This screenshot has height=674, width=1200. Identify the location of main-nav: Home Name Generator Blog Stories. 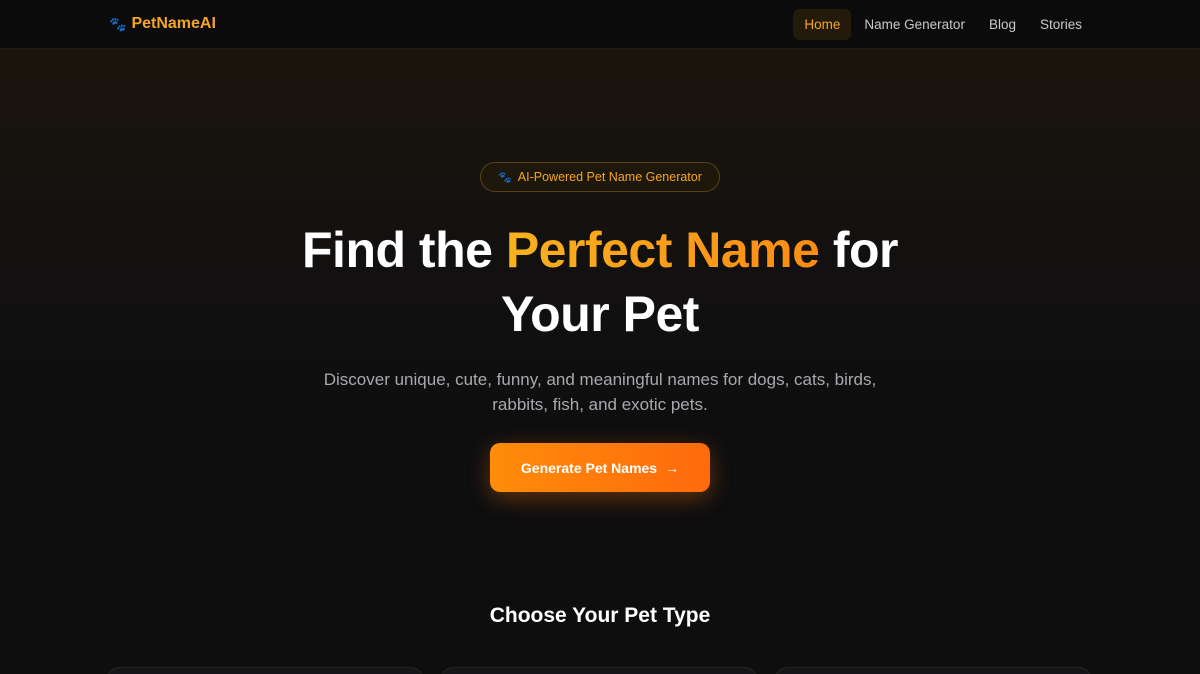
(943, 24).